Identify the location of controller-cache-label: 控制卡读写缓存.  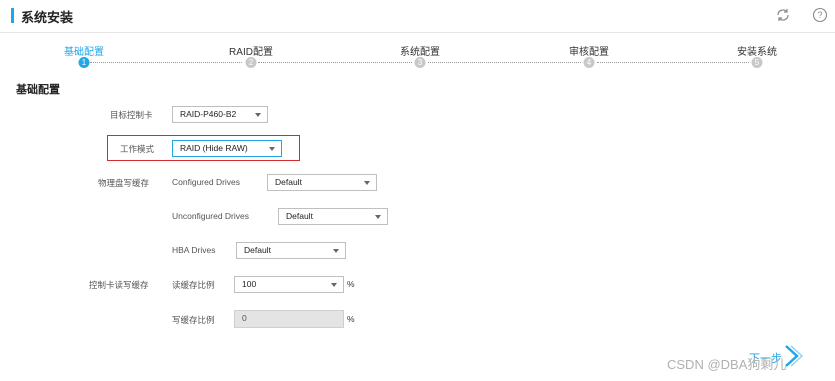
(119, 285).